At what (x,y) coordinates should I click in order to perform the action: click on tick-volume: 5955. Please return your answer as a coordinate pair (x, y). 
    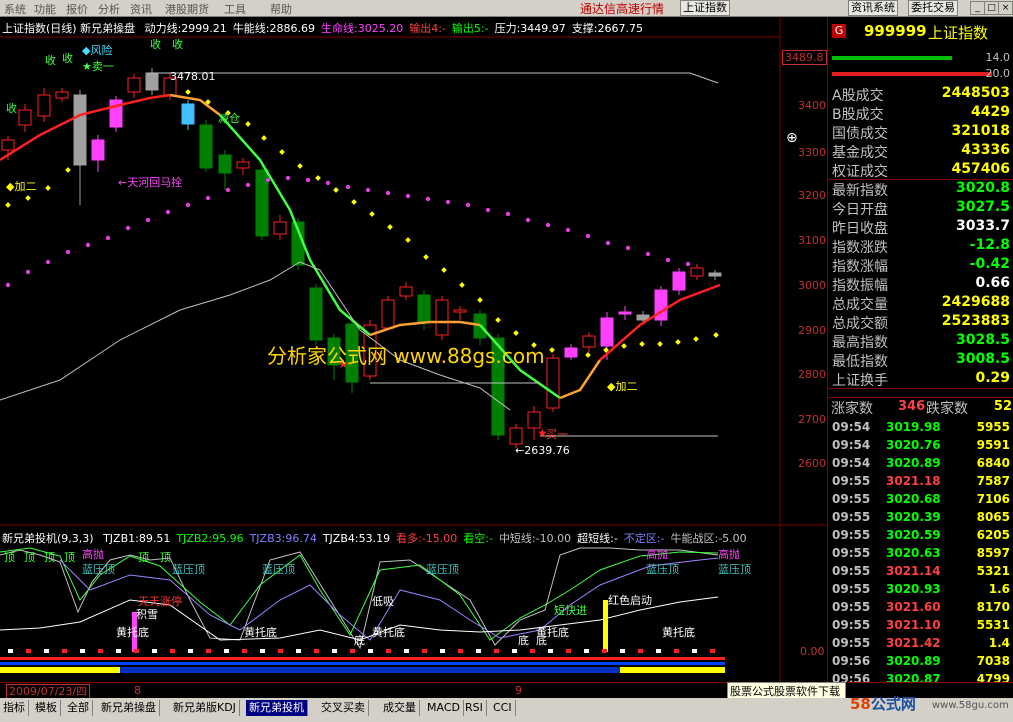
    Looking at the image, I should click on (993, 427).